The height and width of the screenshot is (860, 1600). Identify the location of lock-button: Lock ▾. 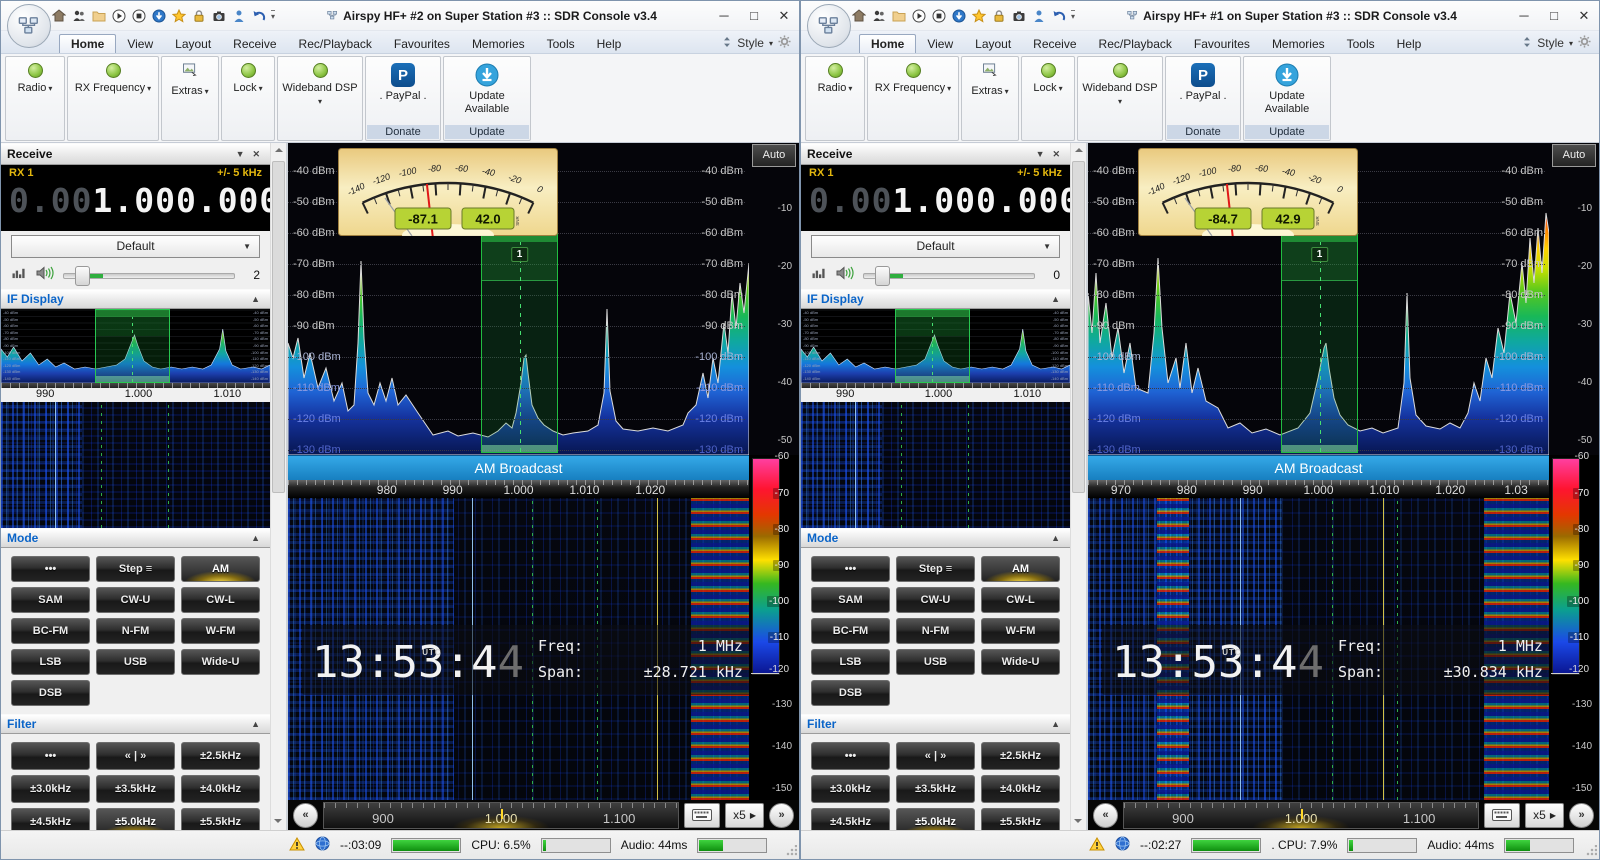
(248, 98).